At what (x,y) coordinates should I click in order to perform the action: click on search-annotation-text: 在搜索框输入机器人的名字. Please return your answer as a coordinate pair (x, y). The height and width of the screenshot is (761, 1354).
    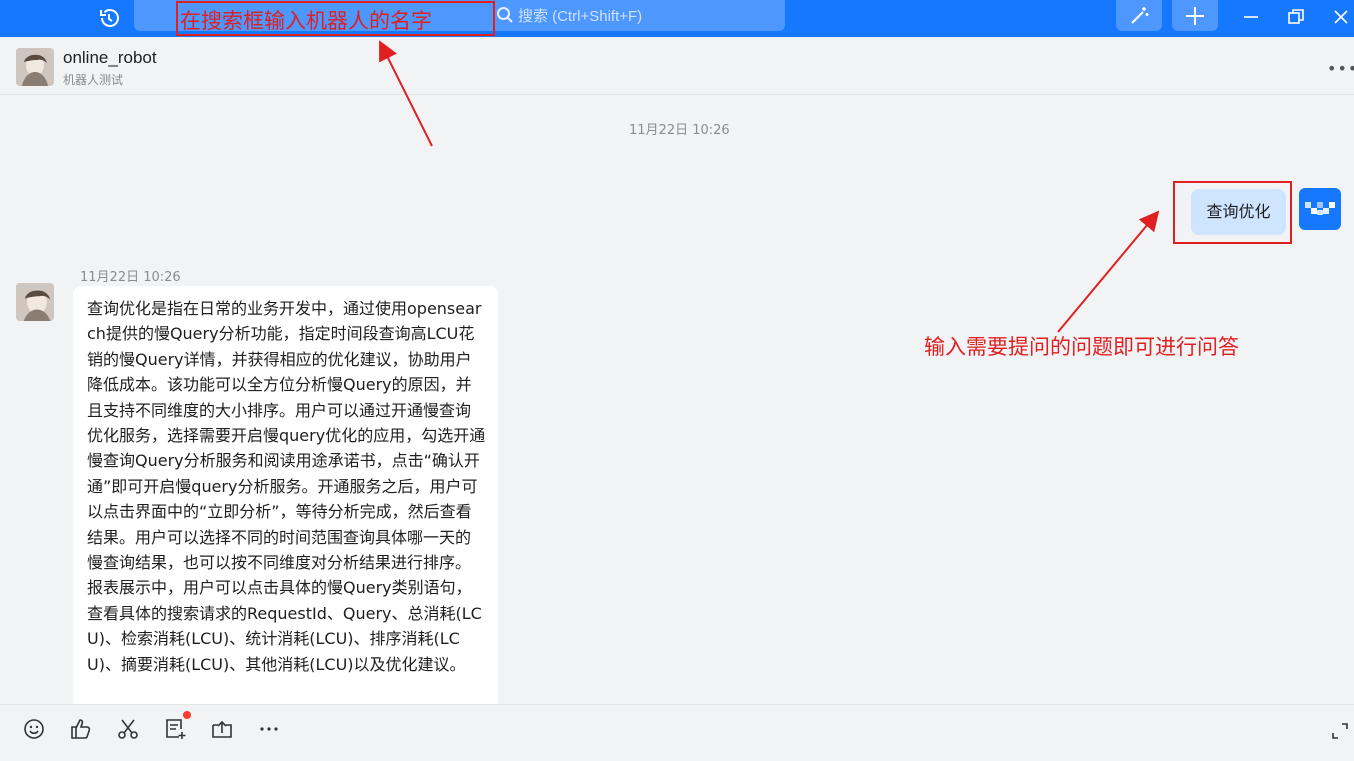
    Looking at the image, I should click on (306, 21).